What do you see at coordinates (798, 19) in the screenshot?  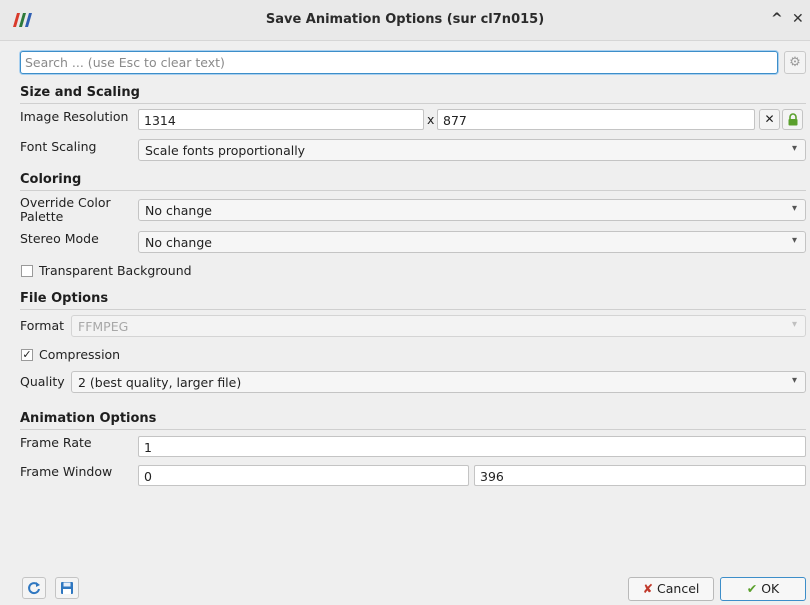 I see `close-icon: ✕` at bounding box center [798, 19].